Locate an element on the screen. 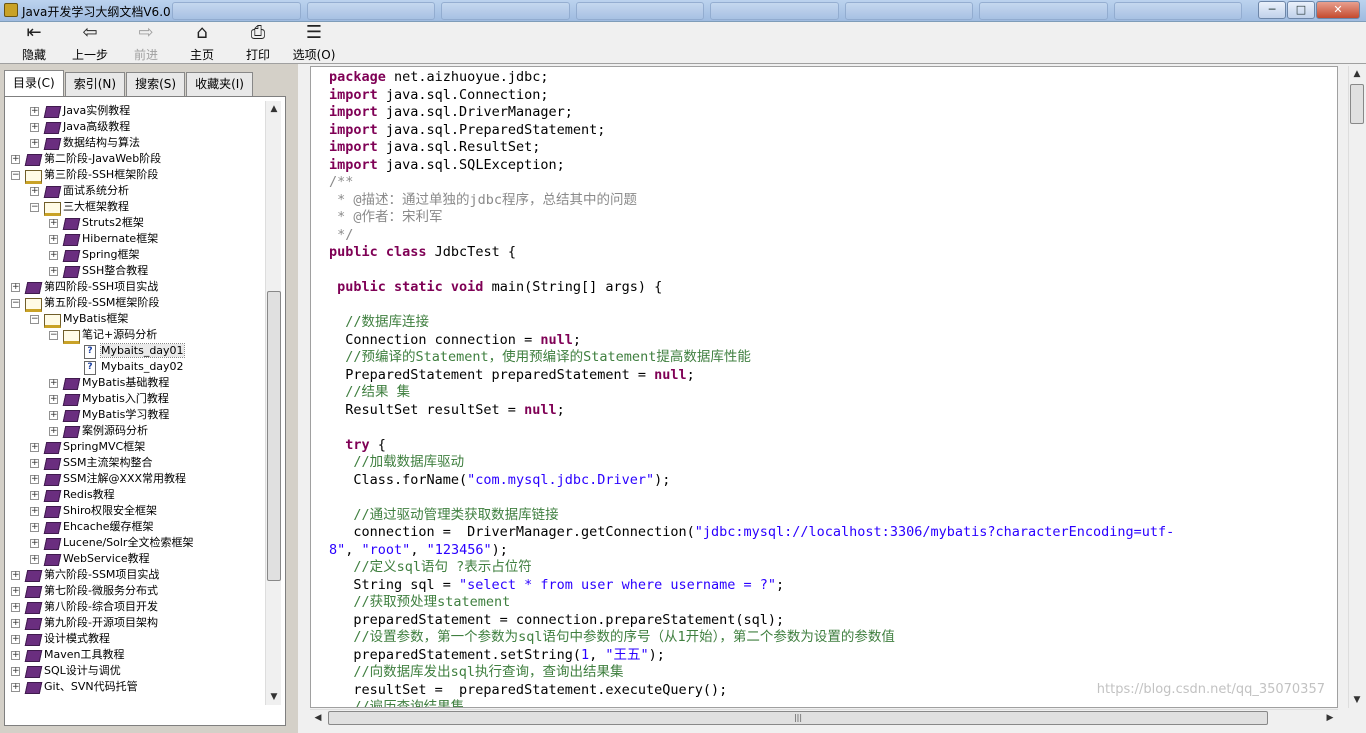 The width and height of the screenshot is (1366, 733). close-button: ✕ is located at coordinates (1338, 10).